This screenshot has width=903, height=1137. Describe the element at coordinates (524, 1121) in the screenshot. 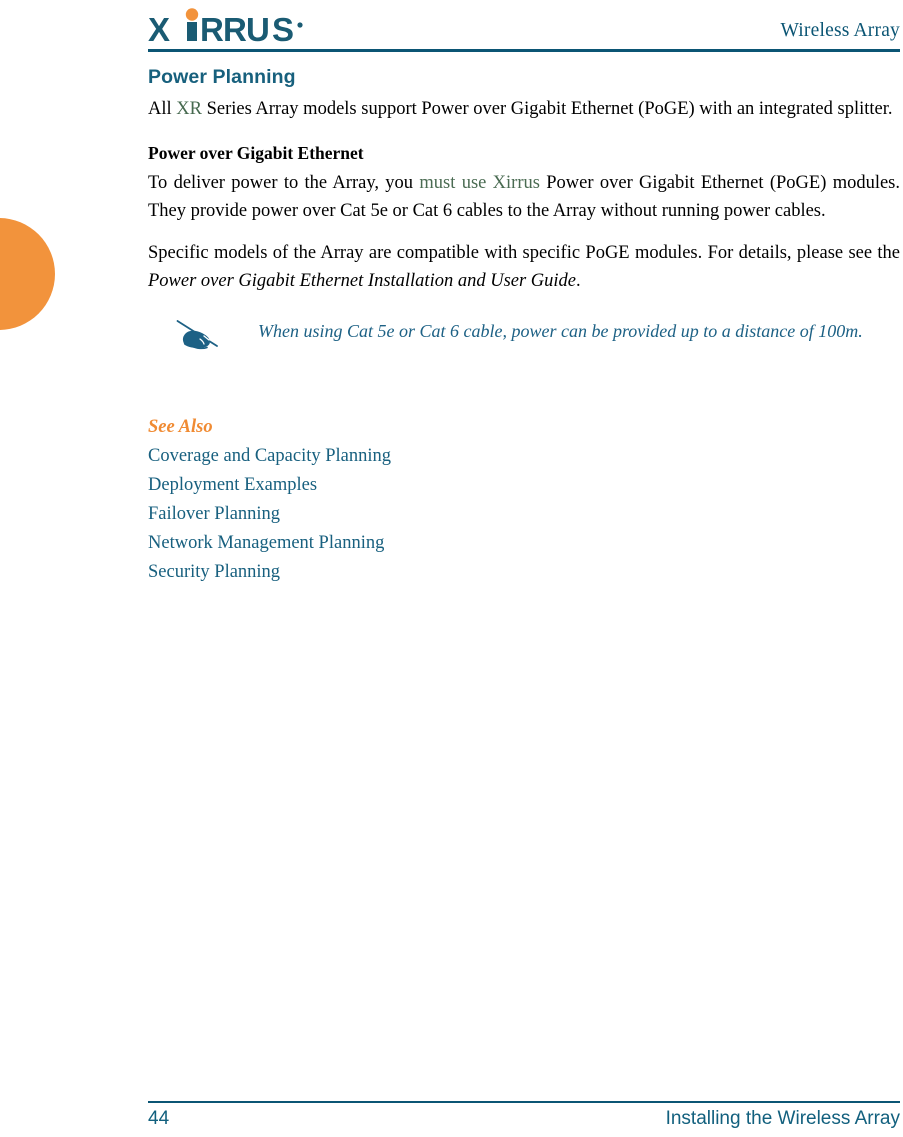

I see `page-footer: 44 Installing the Wireless Array` at that location.